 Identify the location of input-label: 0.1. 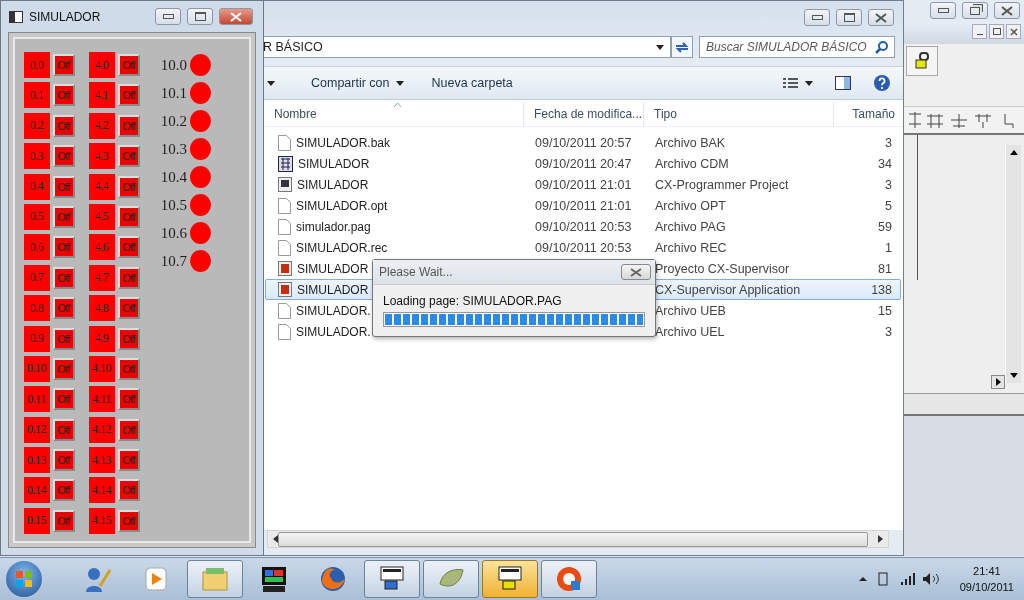
(37, 95).